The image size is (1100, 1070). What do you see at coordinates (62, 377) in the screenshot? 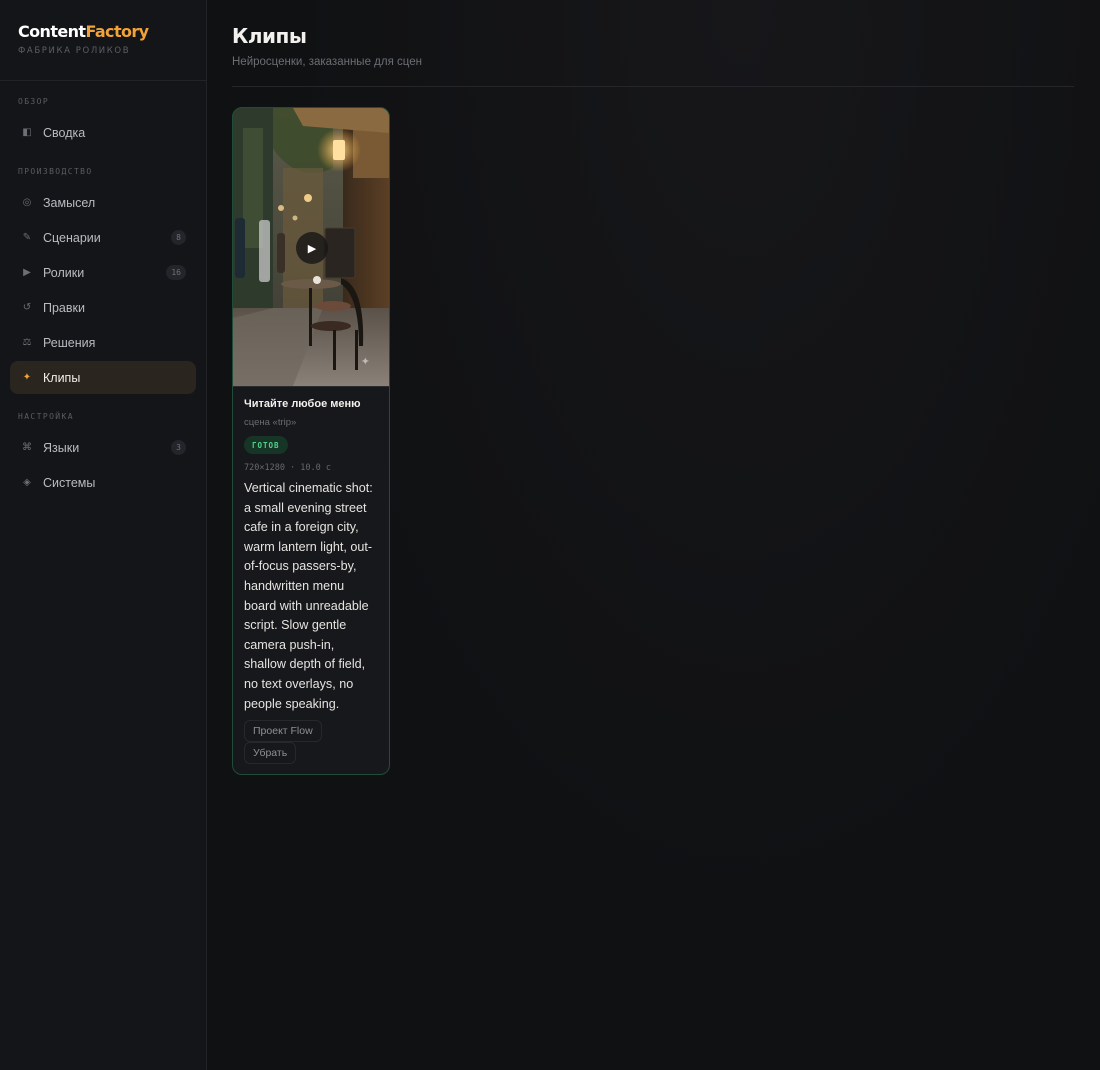
I see `sidebar-item-label: Клипы` at bounding box center [62, 377].